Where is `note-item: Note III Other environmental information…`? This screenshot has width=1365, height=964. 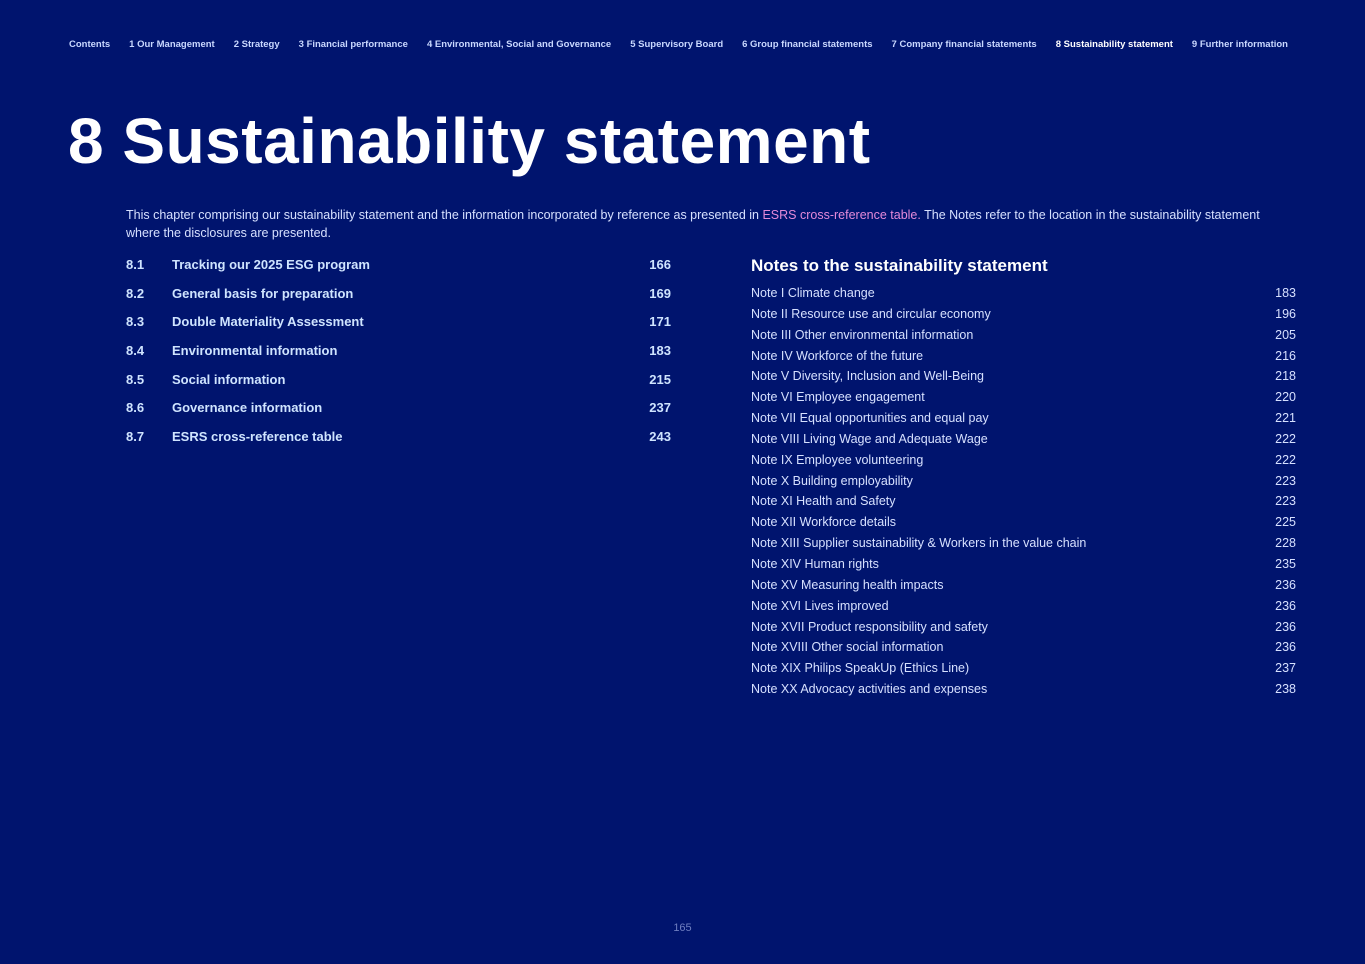 note-item: Note III Other environmental information… is located at coordinates (1023, 338).